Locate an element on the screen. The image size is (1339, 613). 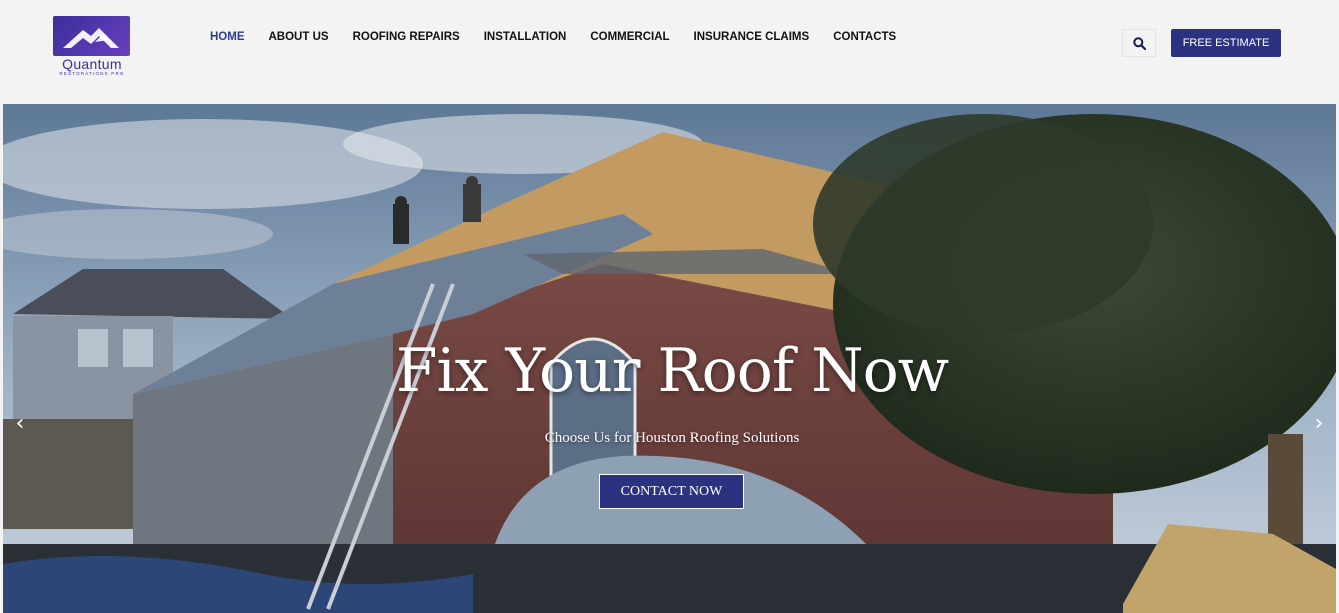
nav-item-commercial: COMMERCIAL is located at coordinates (629, 37).